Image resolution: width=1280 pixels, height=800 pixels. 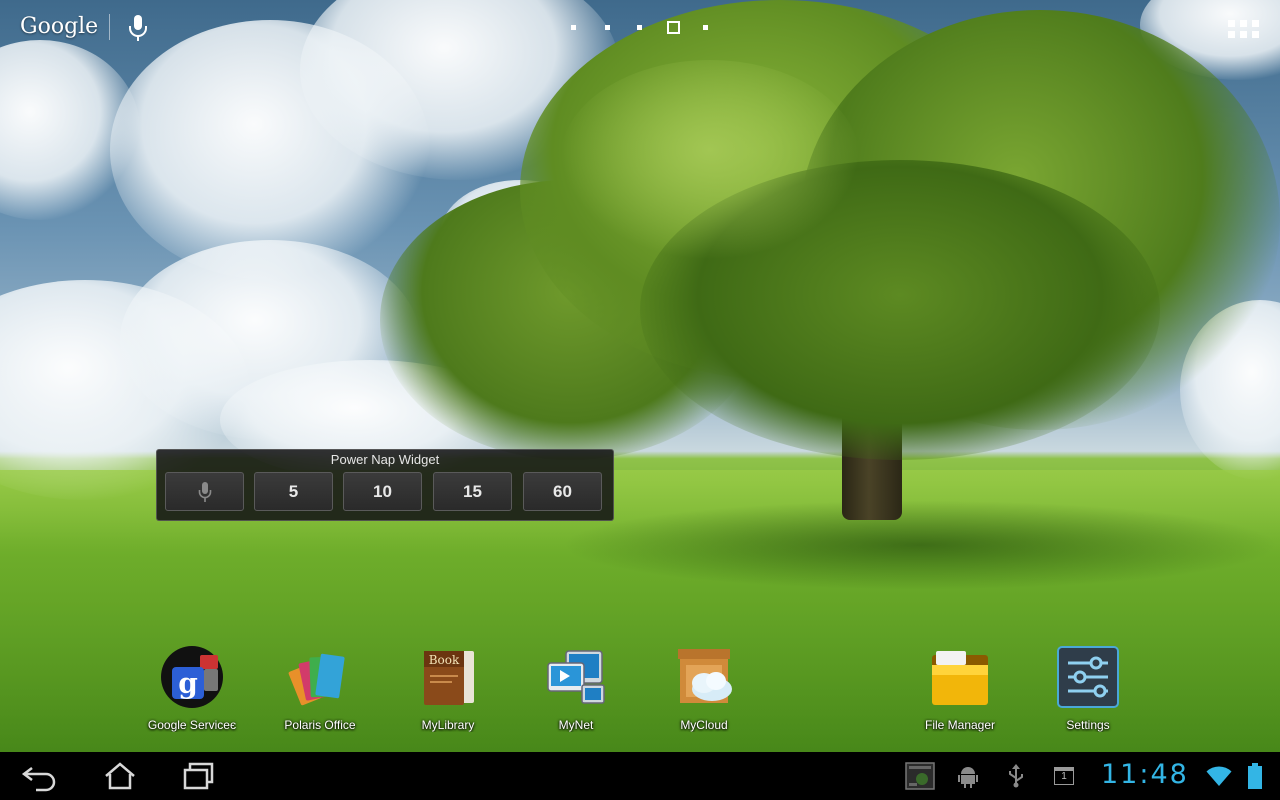 What do you see at coordinates (444, 660) in the screenshot?
I see `svg-text: Book` at bounding box center [444, 660].